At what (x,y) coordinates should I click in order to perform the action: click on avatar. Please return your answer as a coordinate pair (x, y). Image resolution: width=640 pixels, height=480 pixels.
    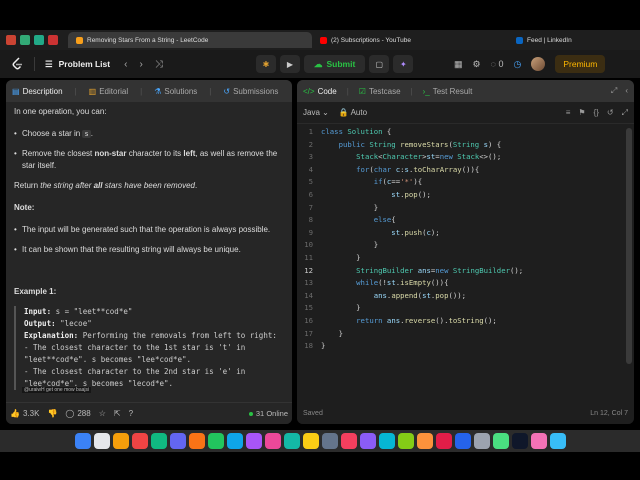
    Looking at the image, I should click on (538, 64).